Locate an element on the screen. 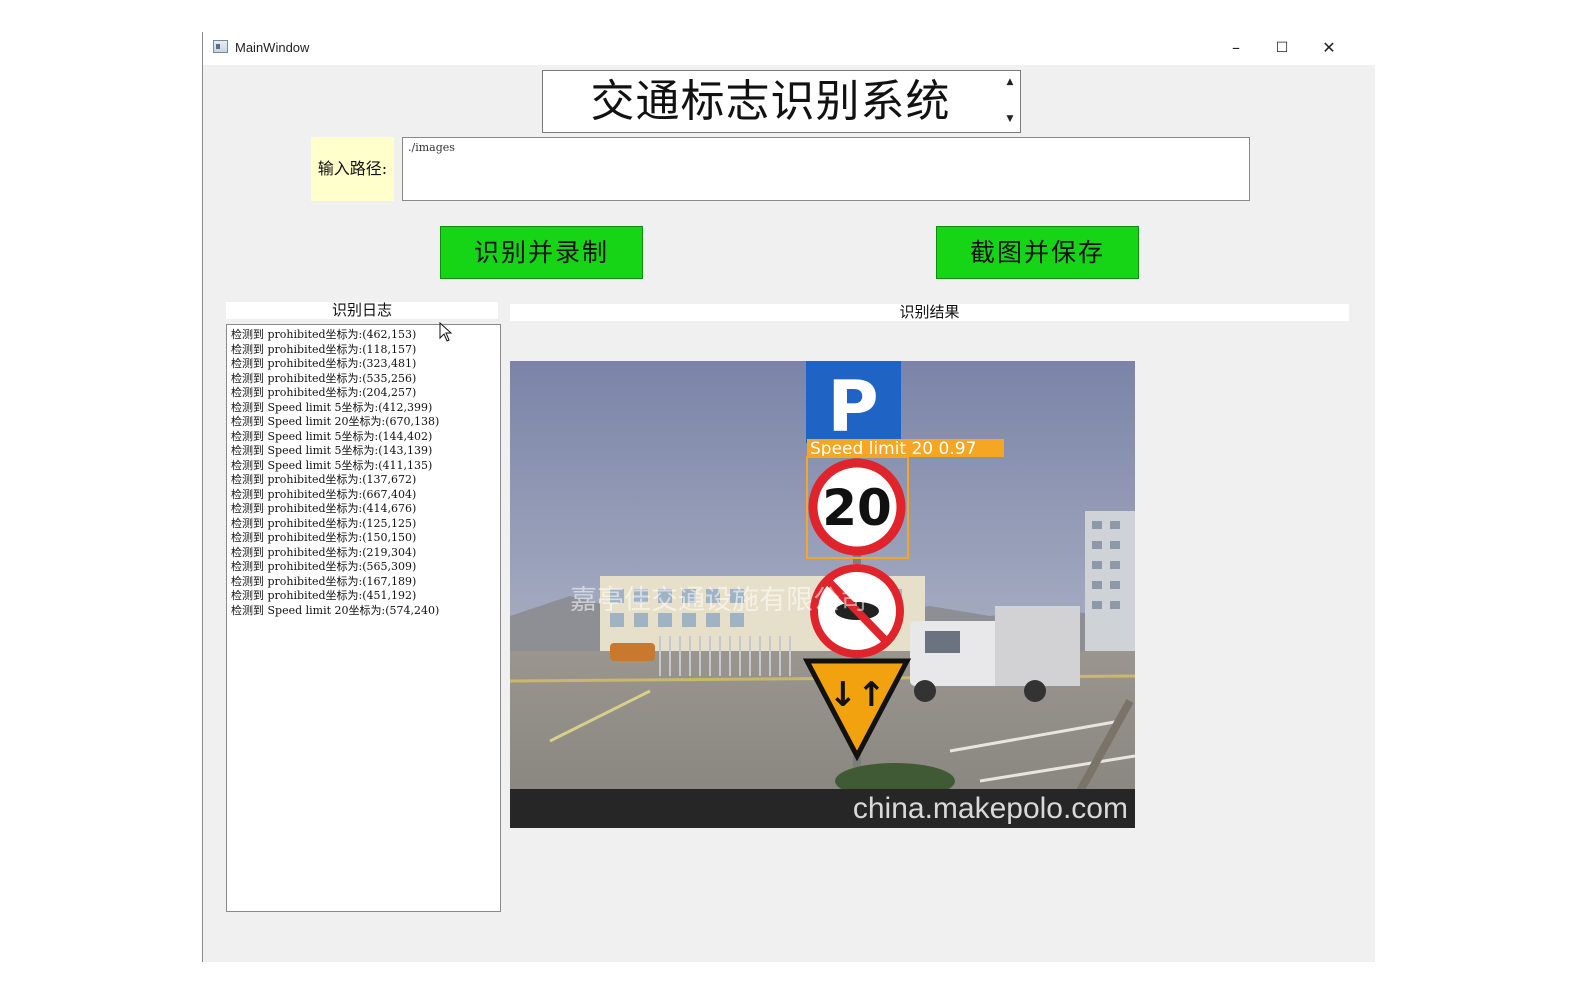  title-bar: MainWindow – ☐ ✕ is located at coordinates (789, 48).